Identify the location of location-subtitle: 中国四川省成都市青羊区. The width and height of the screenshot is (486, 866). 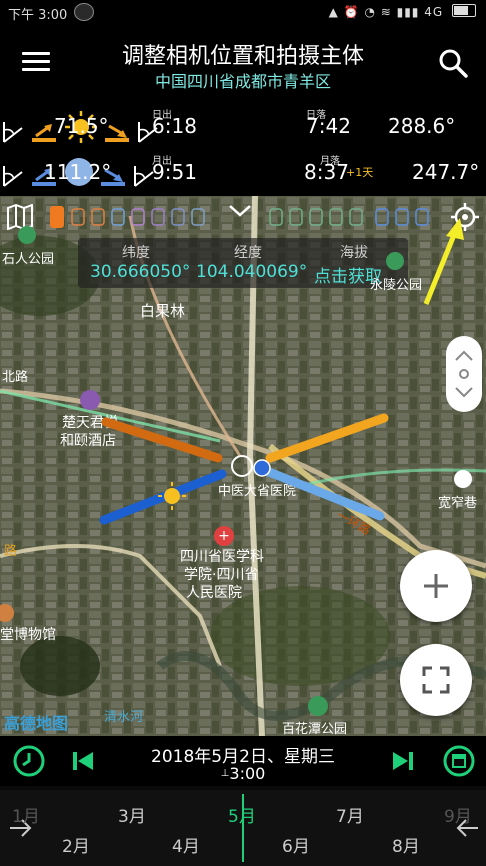
(243, 80).